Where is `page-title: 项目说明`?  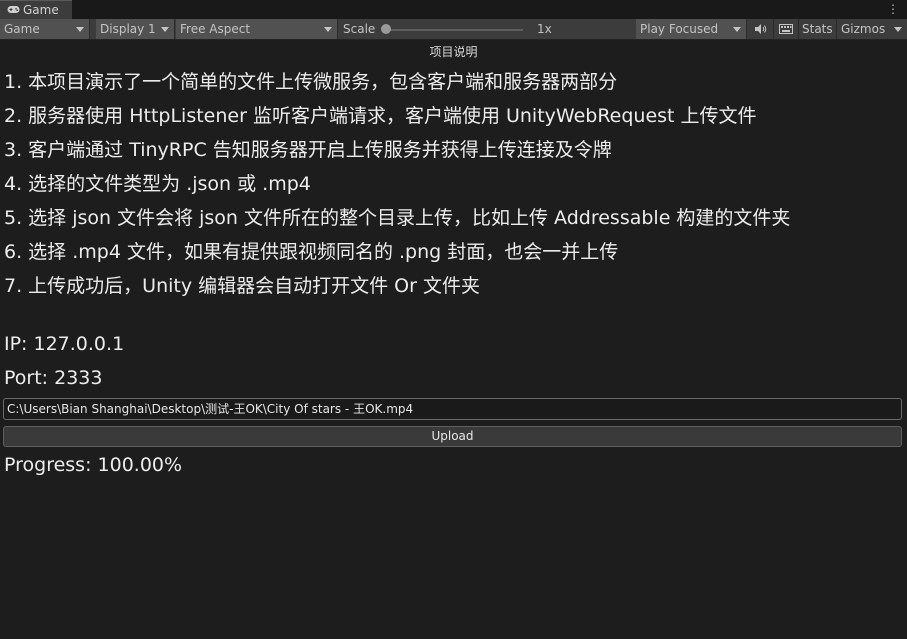
page-title: 项目说明 is located at coordinates (453, 52).